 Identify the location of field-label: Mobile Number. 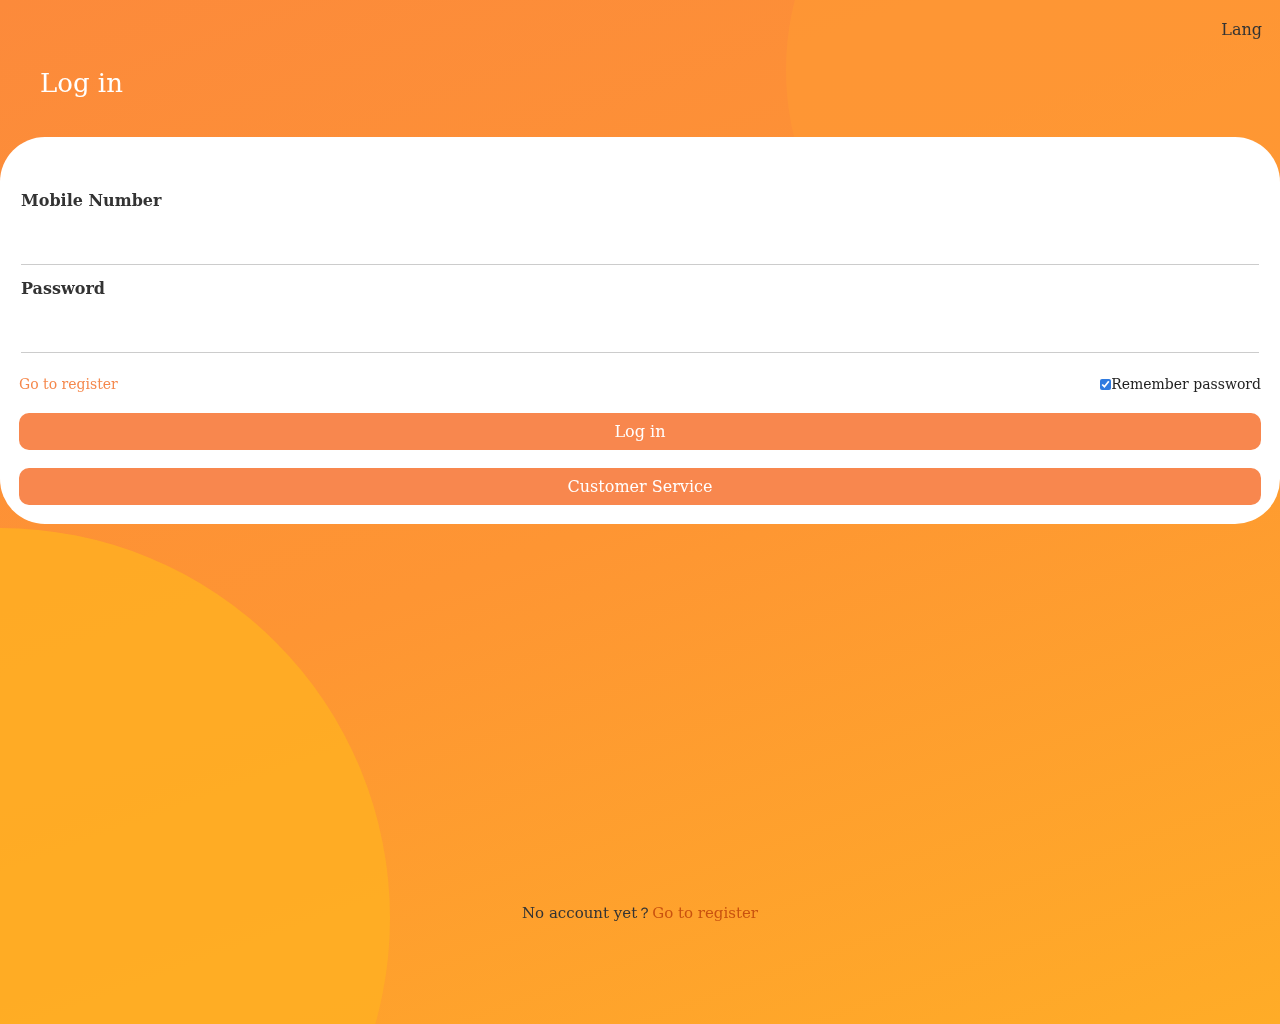
(91, 201).